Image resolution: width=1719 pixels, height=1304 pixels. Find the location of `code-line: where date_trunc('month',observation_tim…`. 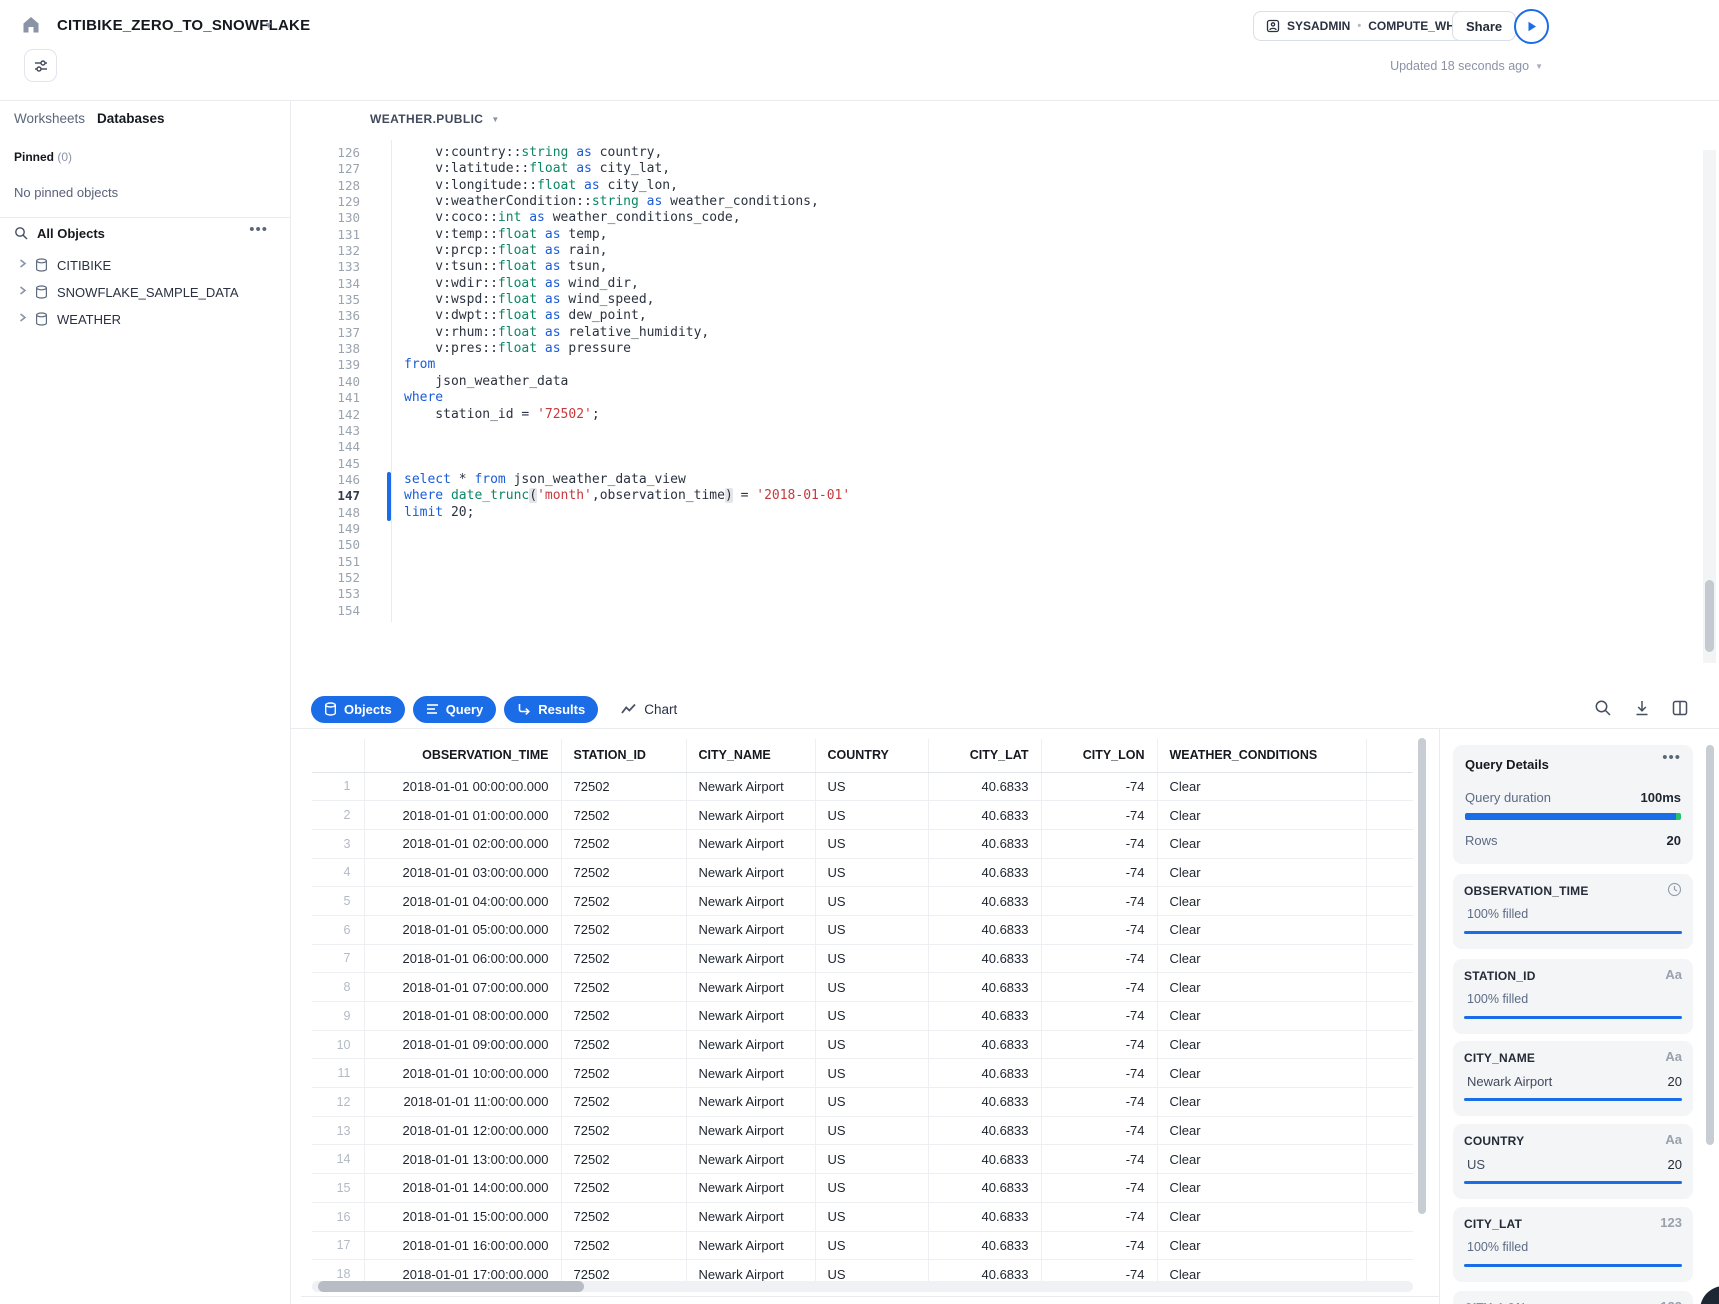

code-line: where date_trunc('month',observation_tim… is located at coordinates (627, 496).